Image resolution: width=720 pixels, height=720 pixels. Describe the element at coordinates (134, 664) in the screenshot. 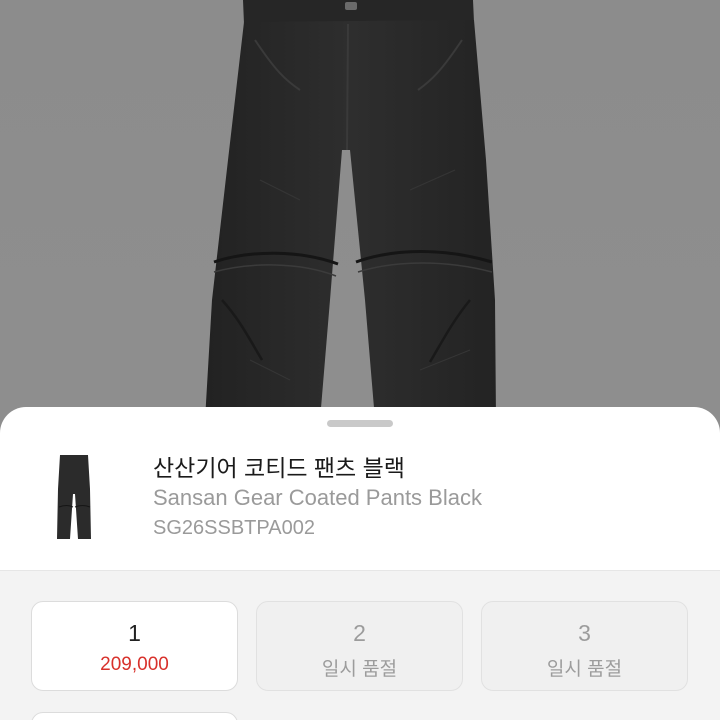

I see `size-price: 209,000` at that location.